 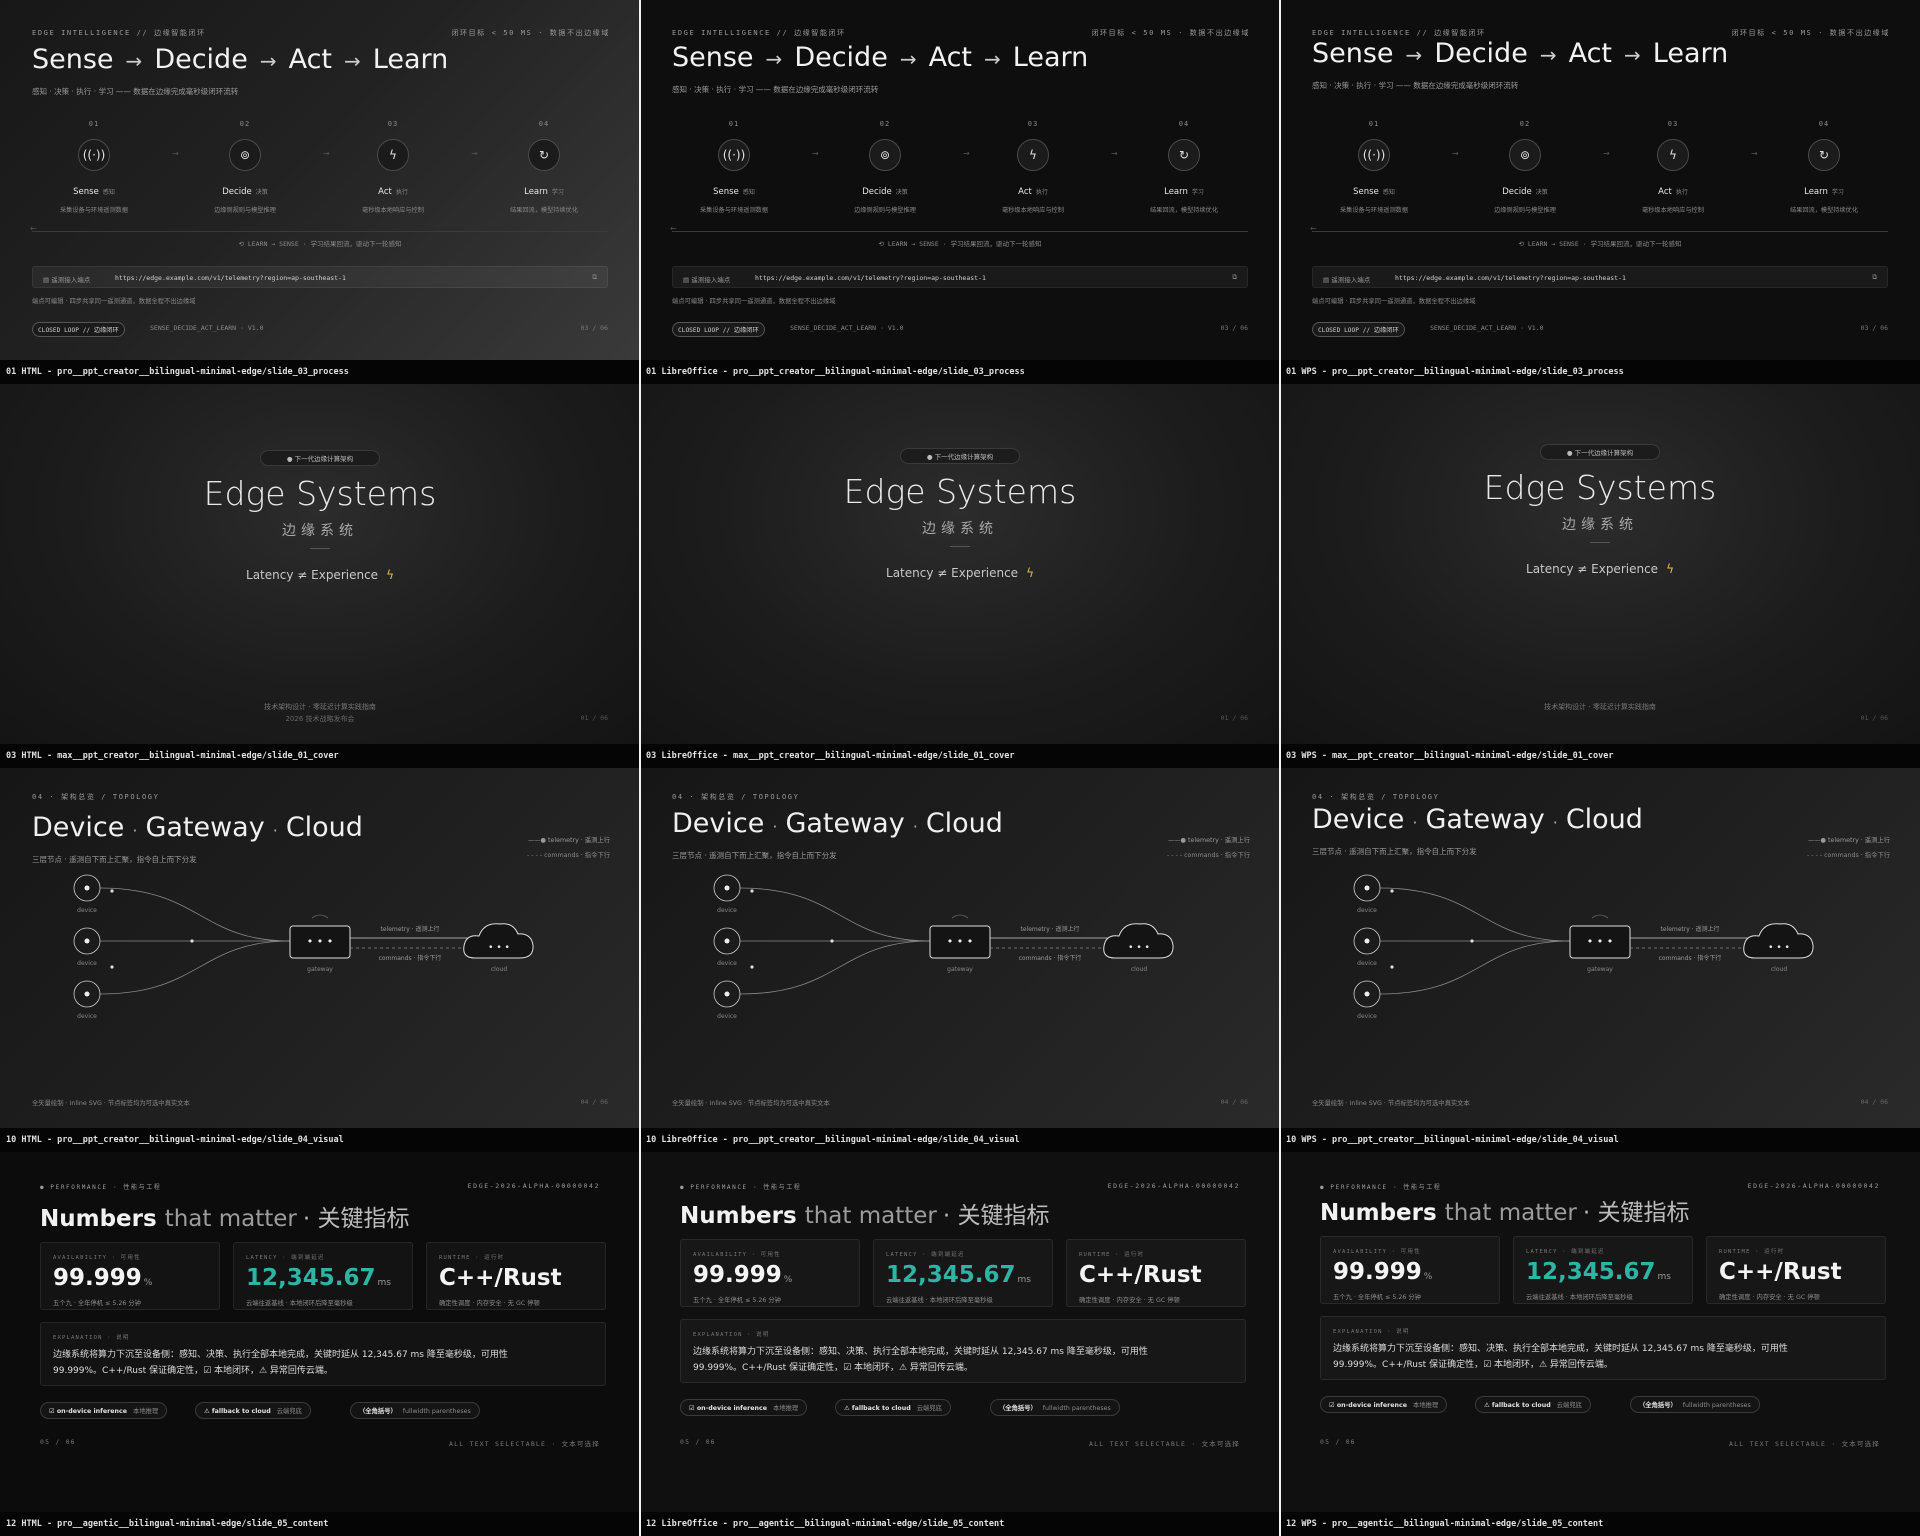 I want to click on step-icon: ⊚, so click(x=1525, y=155).